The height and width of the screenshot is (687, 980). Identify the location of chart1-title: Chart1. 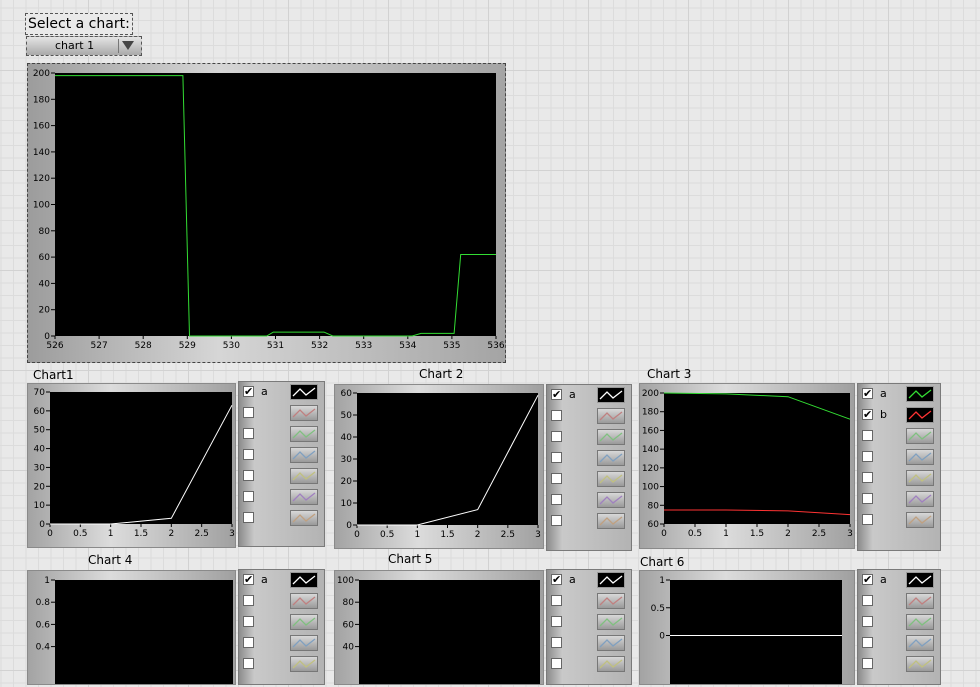
(53, 375).